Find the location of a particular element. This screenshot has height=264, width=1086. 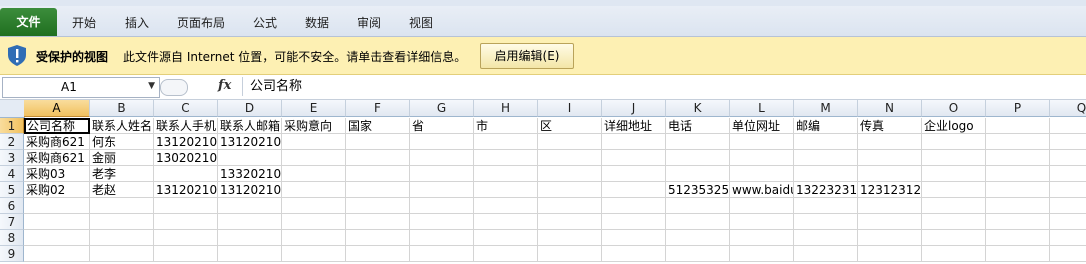

row-header-3: 3 is located at coordinates (12, 158).